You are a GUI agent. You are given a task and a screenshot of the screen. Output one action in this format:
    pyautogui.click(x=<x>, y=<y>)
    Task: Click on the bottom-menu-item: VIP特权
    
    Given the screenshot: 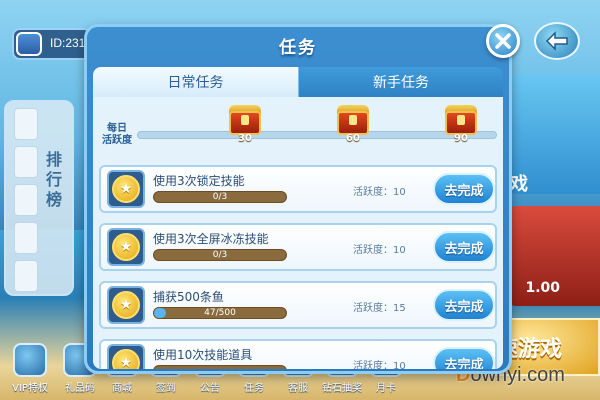 What is the action you would take?
    pyautogui.click(x=30, y=364)
    